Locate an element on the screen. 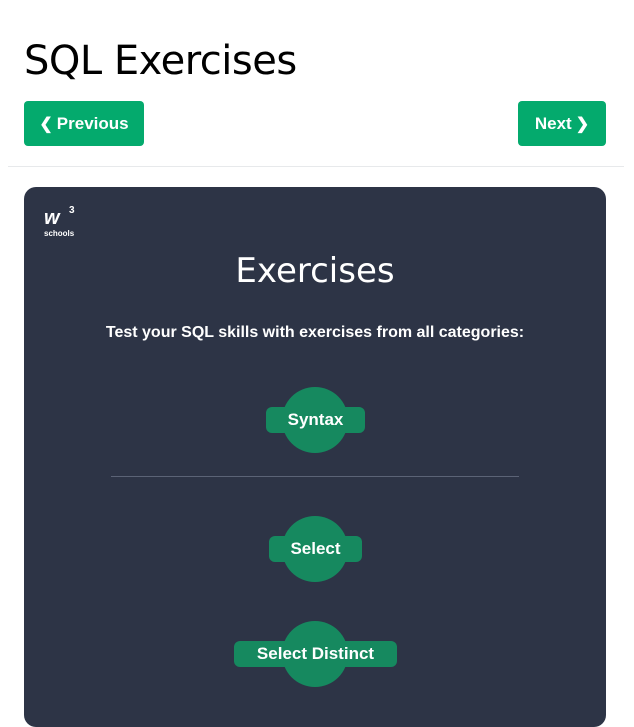 The width and height of the screenshot is (634, 727). category-syntax-button: Syntax is located at coordinates (315, 420).